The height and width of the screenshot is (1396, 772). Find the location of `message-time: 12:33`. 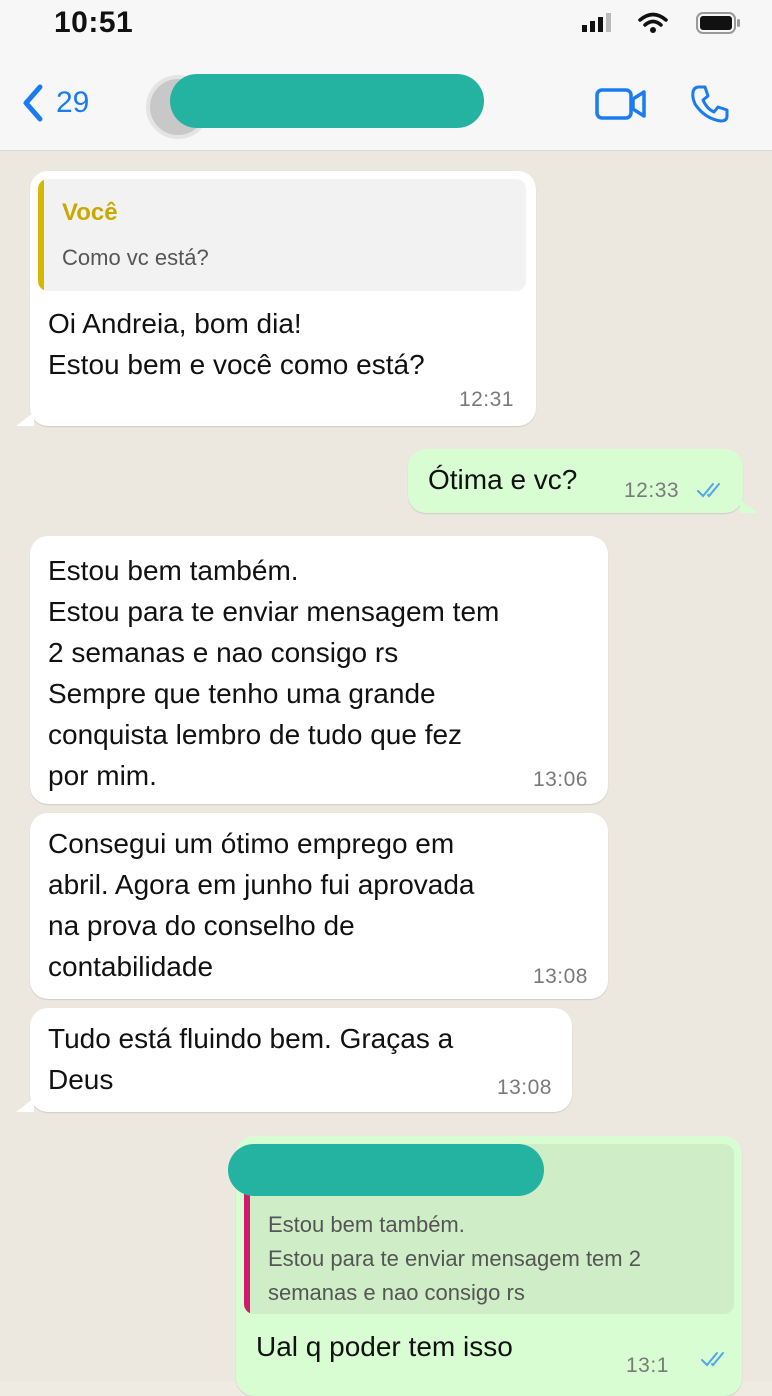

message-time: 12:33 is located at coordinates (652, 490).